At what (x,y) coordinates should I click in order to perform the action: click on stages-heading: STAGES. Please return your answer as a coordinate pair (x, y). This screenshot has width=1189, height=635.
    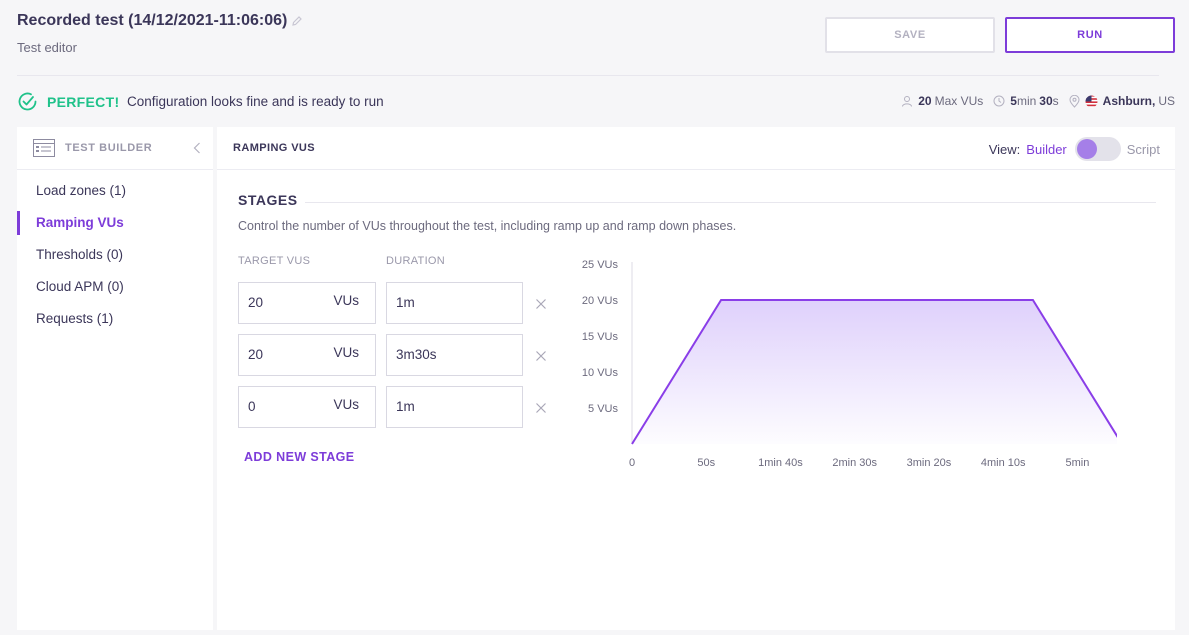
    Looking at the image, I should click on (268, 200).